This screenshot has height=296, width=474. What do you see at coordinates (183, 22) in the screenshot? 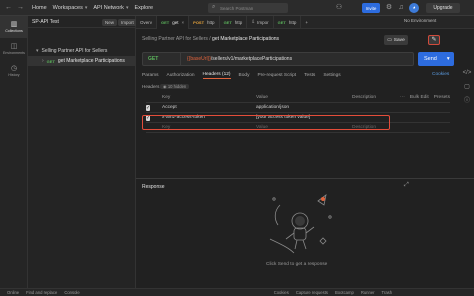
I see `close-icon: ×` at bounding box center [183, 22].